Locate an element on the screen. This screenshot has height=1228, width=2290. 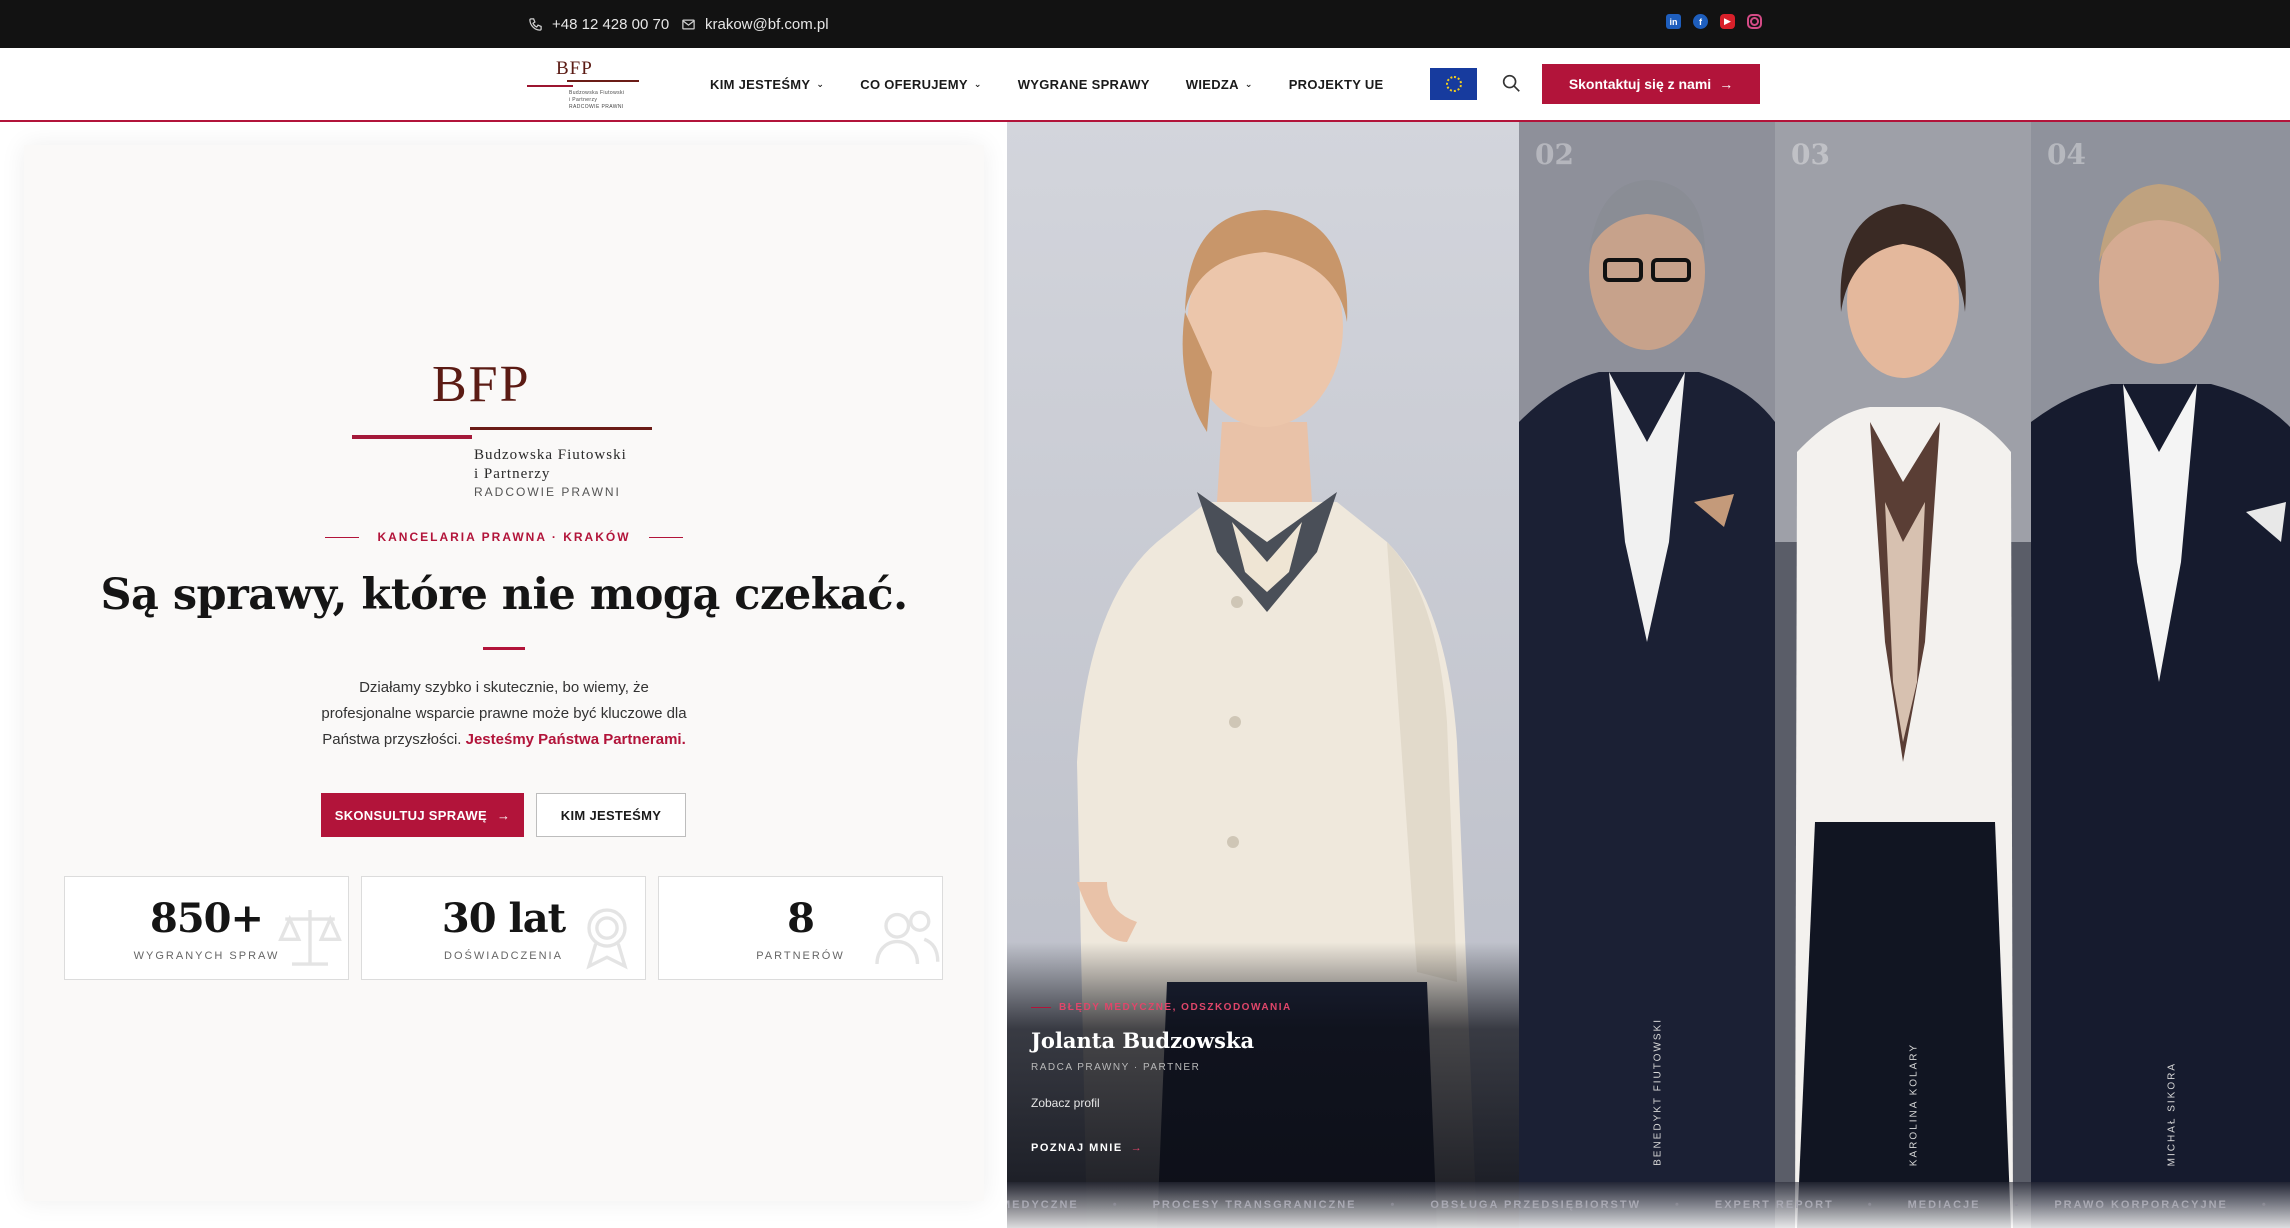
member-number: 02 is located at coordinates (1554, 154).